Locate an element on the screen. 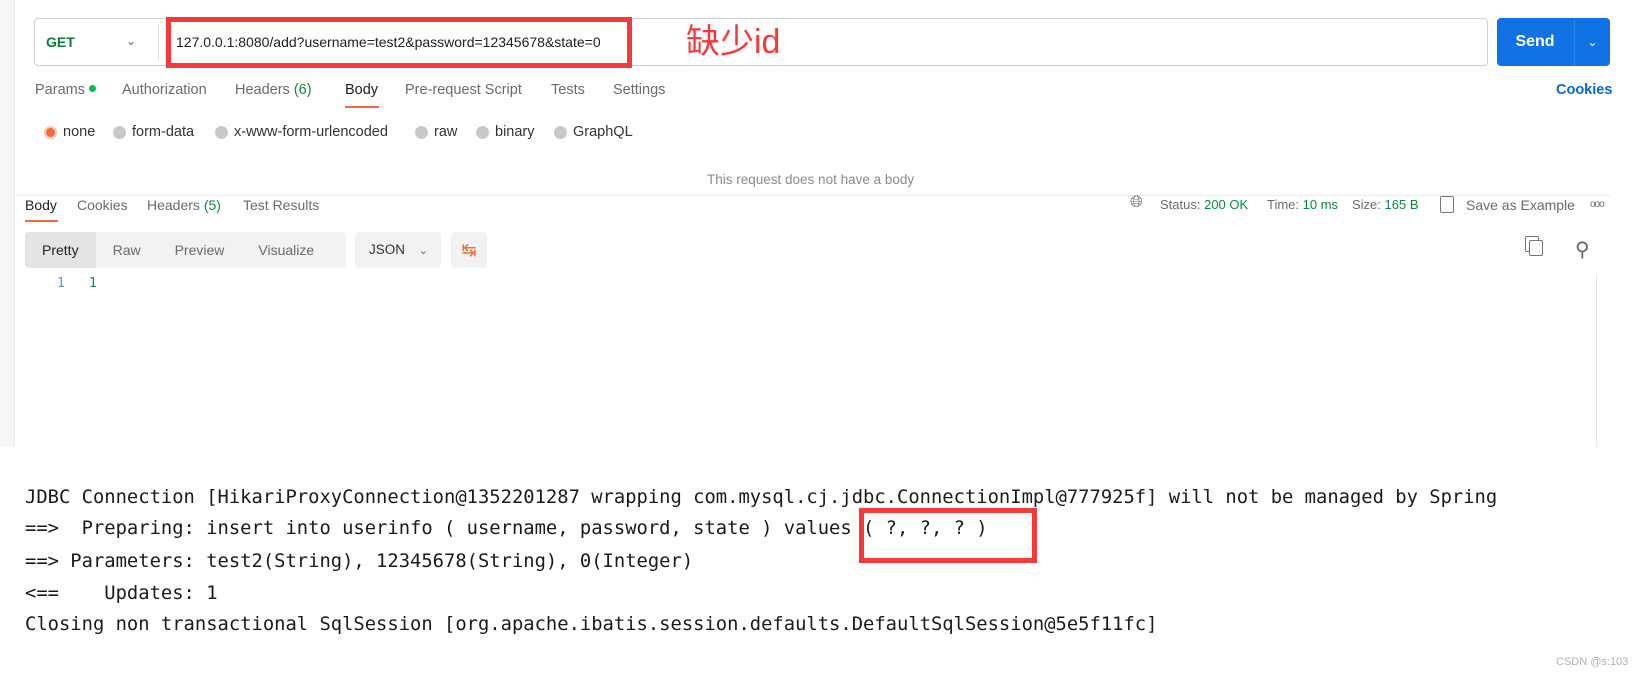 The width and height of the screenshot is (1642, 676). response-tab-cookies: Cookies is located at coordinates (102, 205).